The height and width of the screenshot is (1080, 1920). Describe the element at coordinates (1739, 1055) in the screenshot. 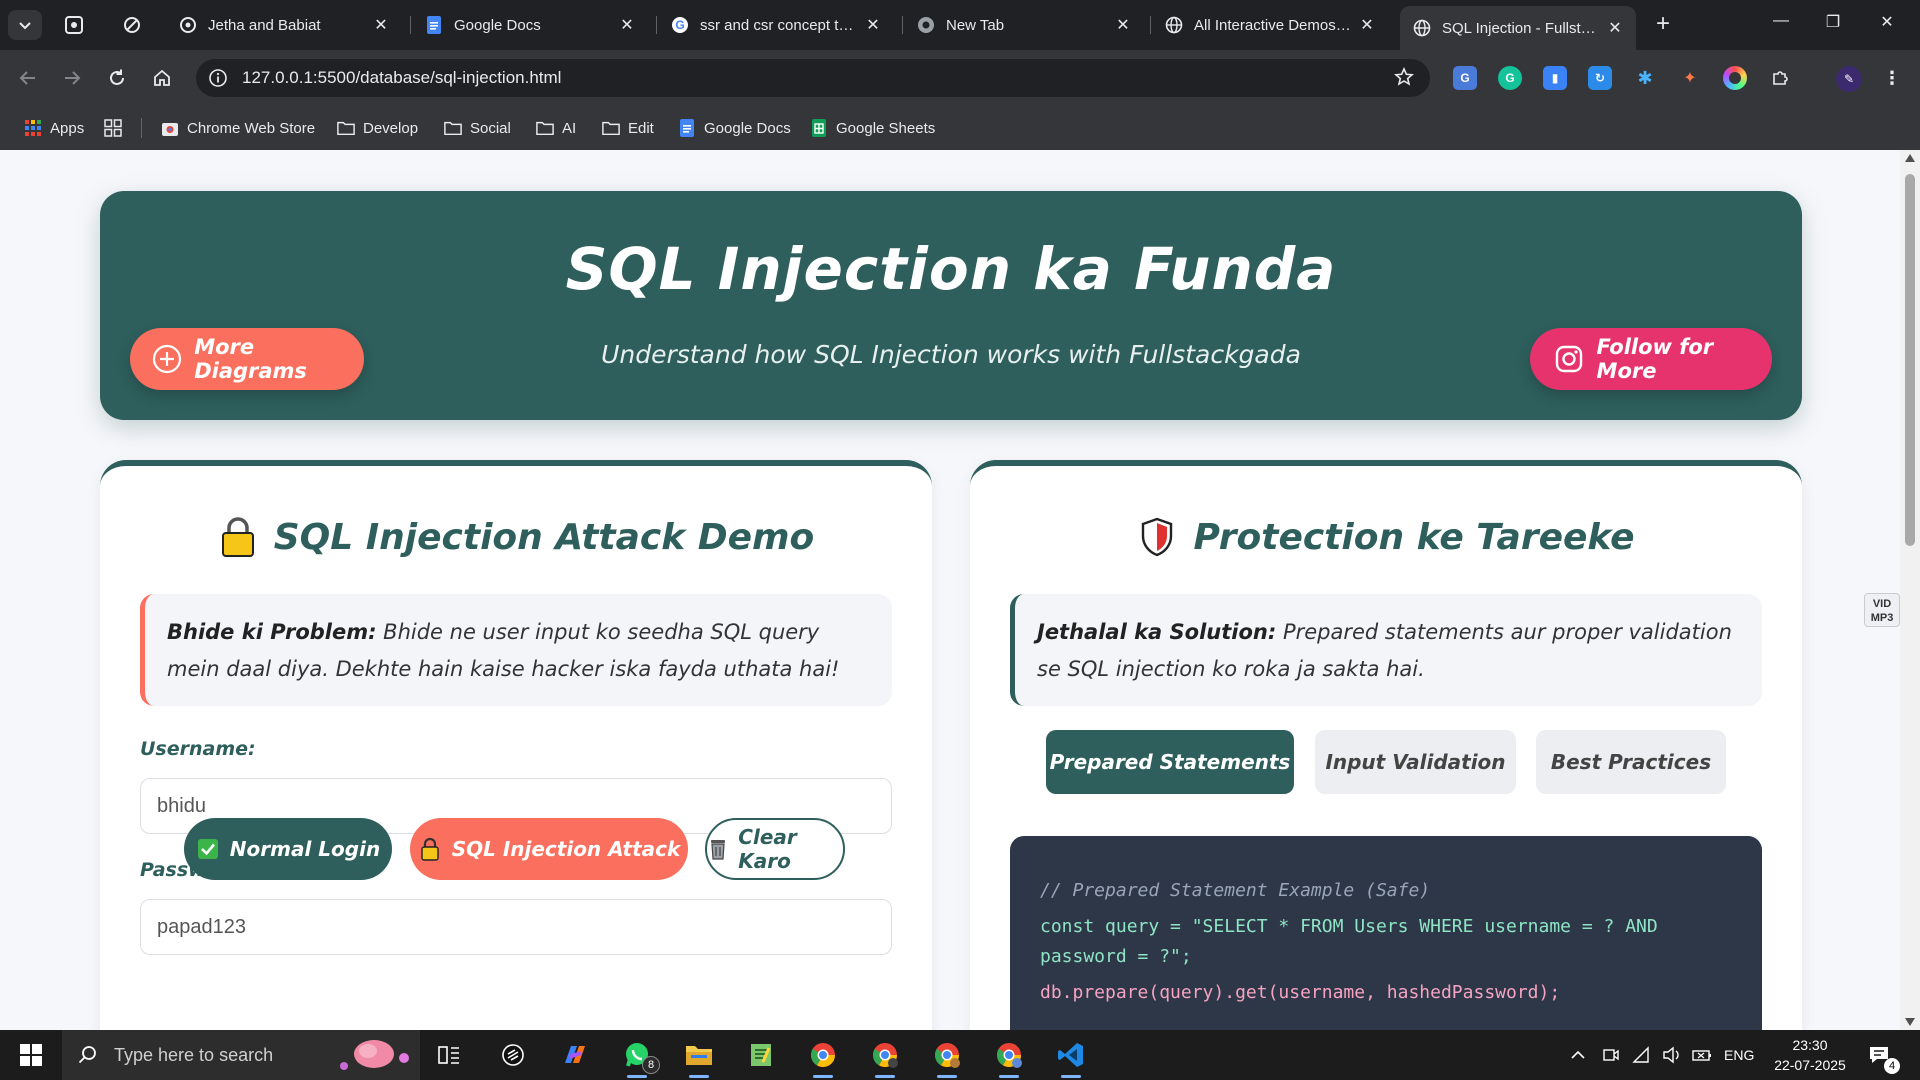

I see `tray-language: ENG` at that location.